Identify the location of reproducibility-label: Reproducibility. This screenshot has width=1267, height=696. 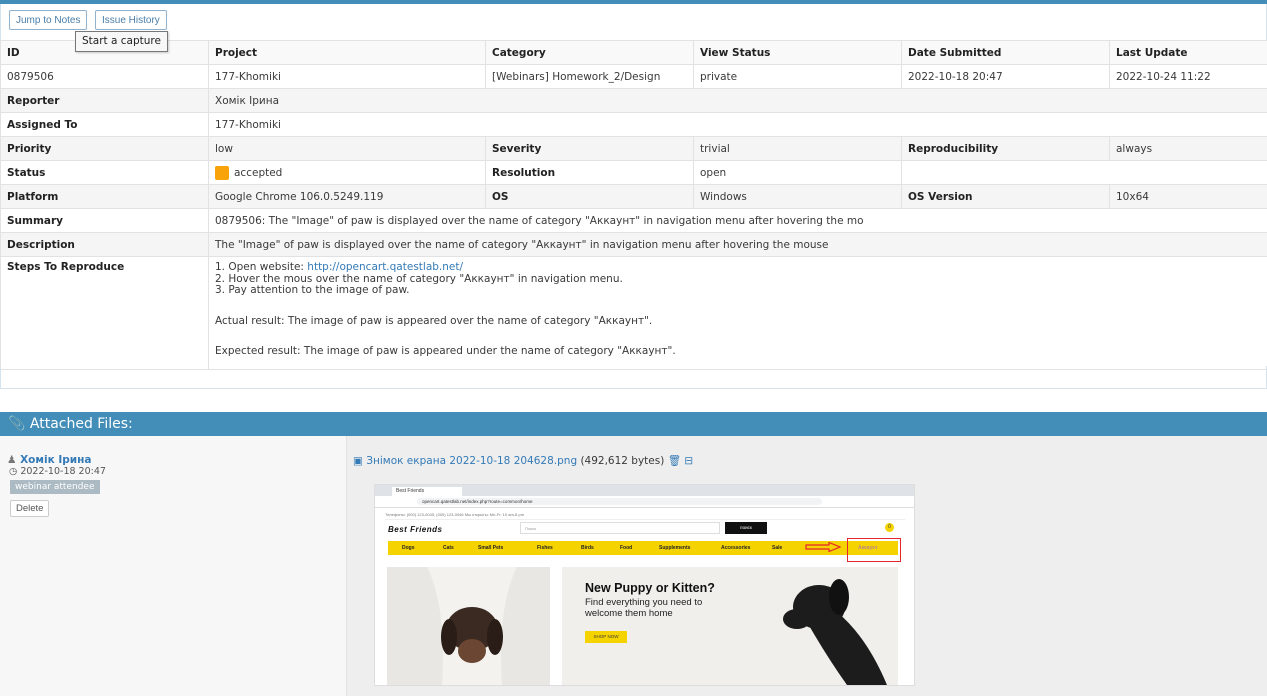
(1005, 148).